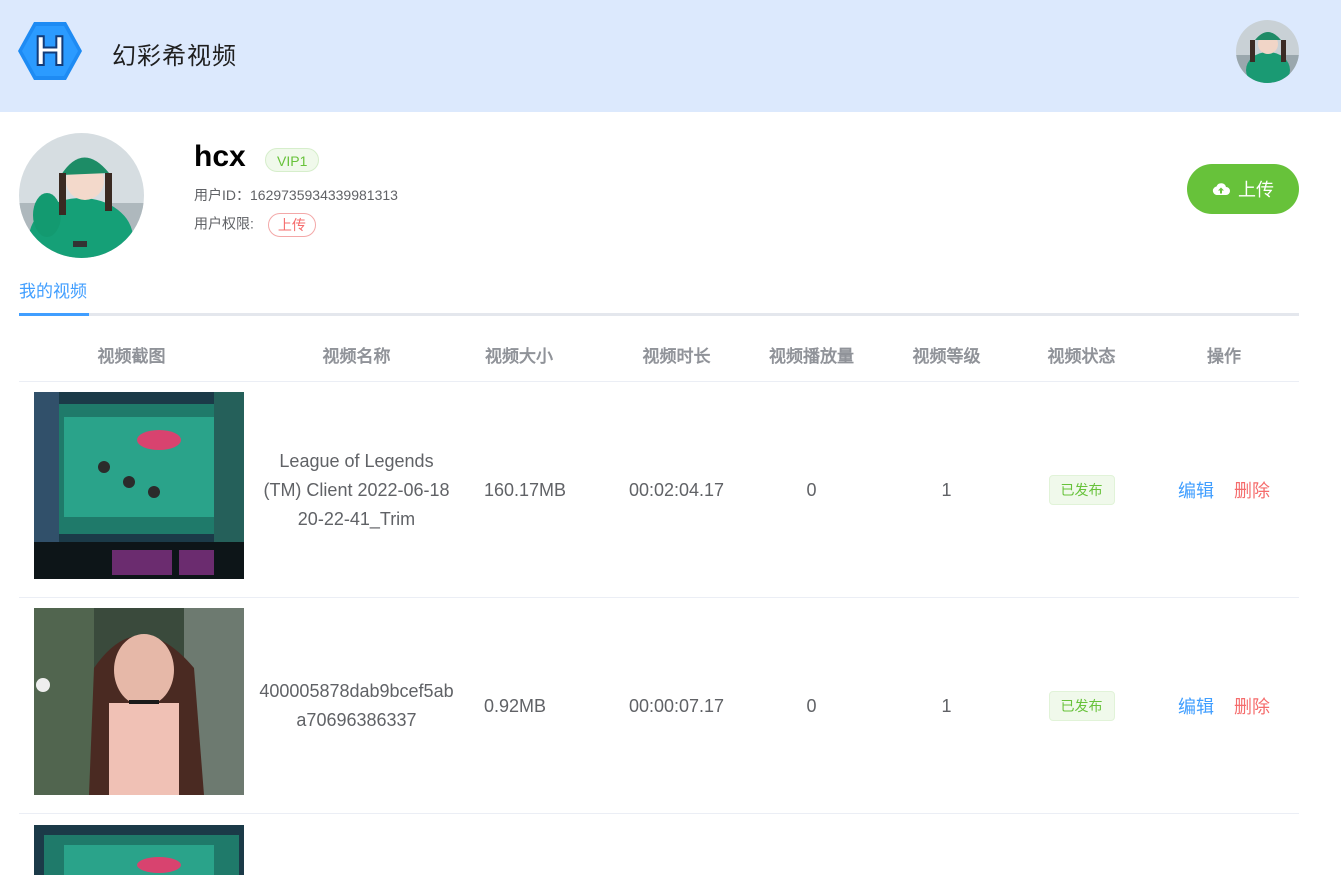 Image resolution: width=1341 pixels, height=875 pixels. I want to click on video-size: 160.17MB, so click(525, 489).